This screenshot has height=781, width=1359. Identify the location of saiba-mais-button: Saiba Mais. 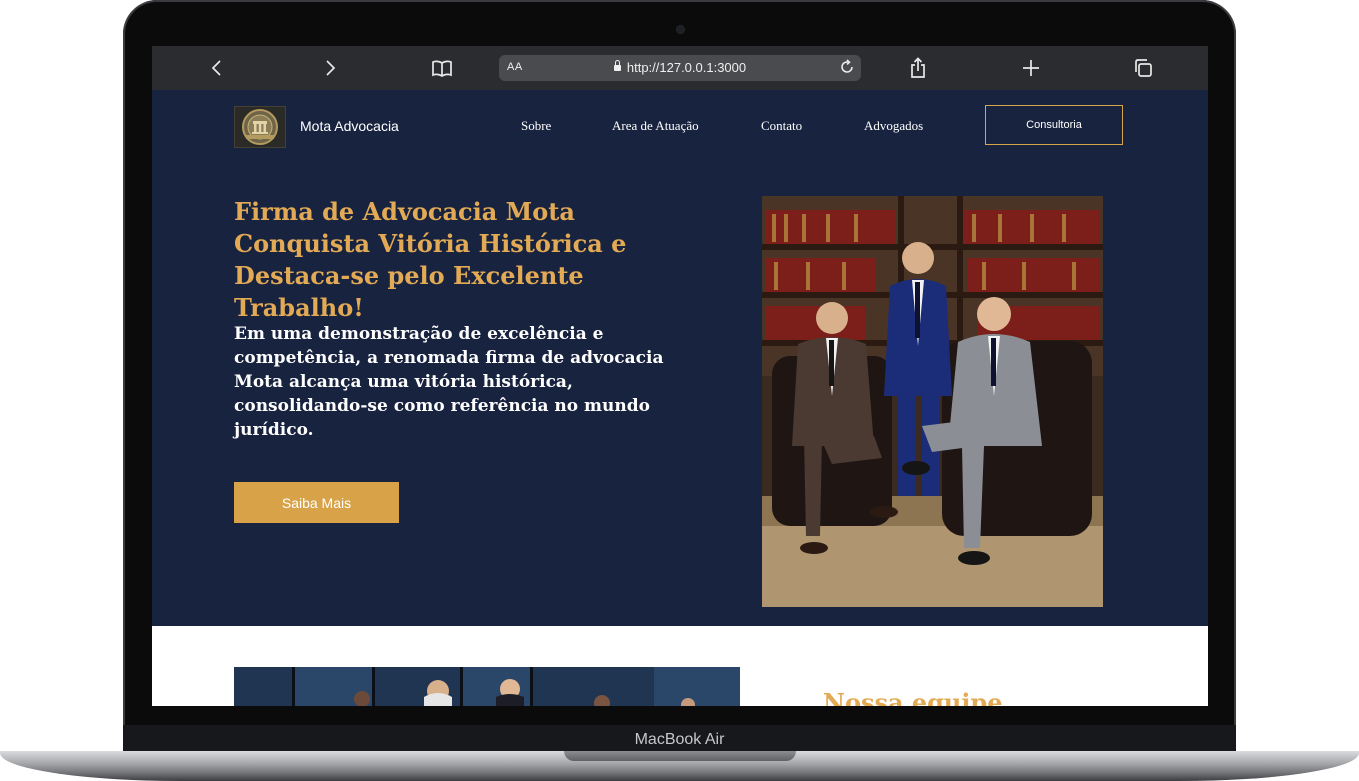
(316, 502).